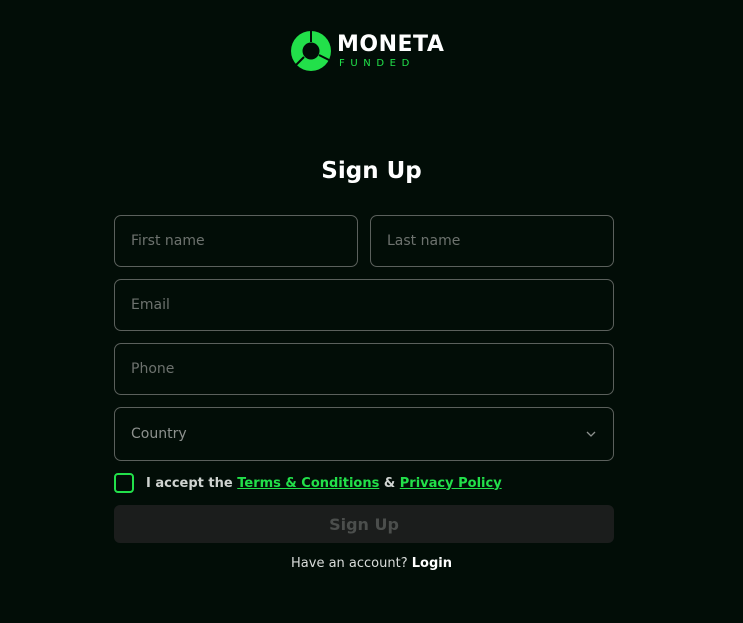 This screenshot has height=623, width=743. Describe the element at coordinates (311, 51) in the screenshot. I see `moneta-ring-icon` at that location.